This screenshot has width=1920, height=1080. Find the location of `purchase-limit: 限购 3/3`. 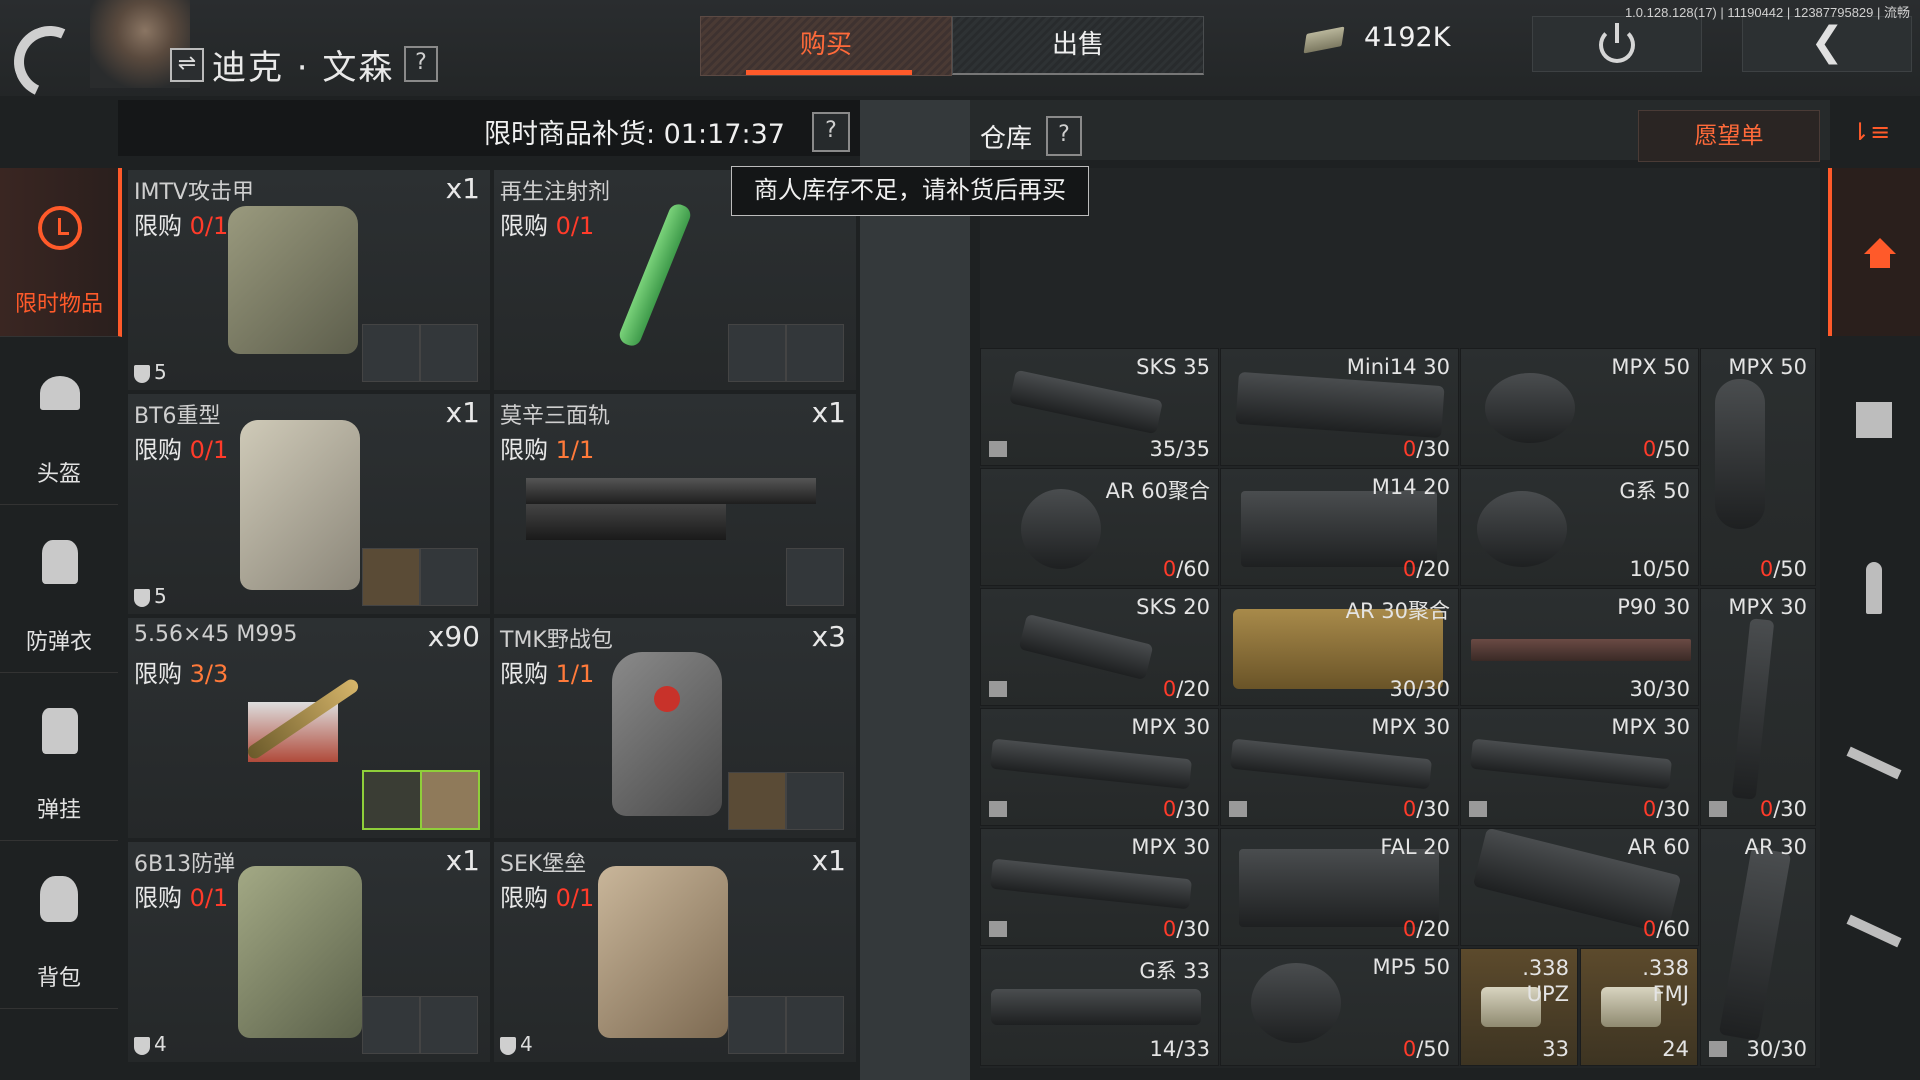

purchase-limit: 限购 3/3 is located at coordinates (181, 671).